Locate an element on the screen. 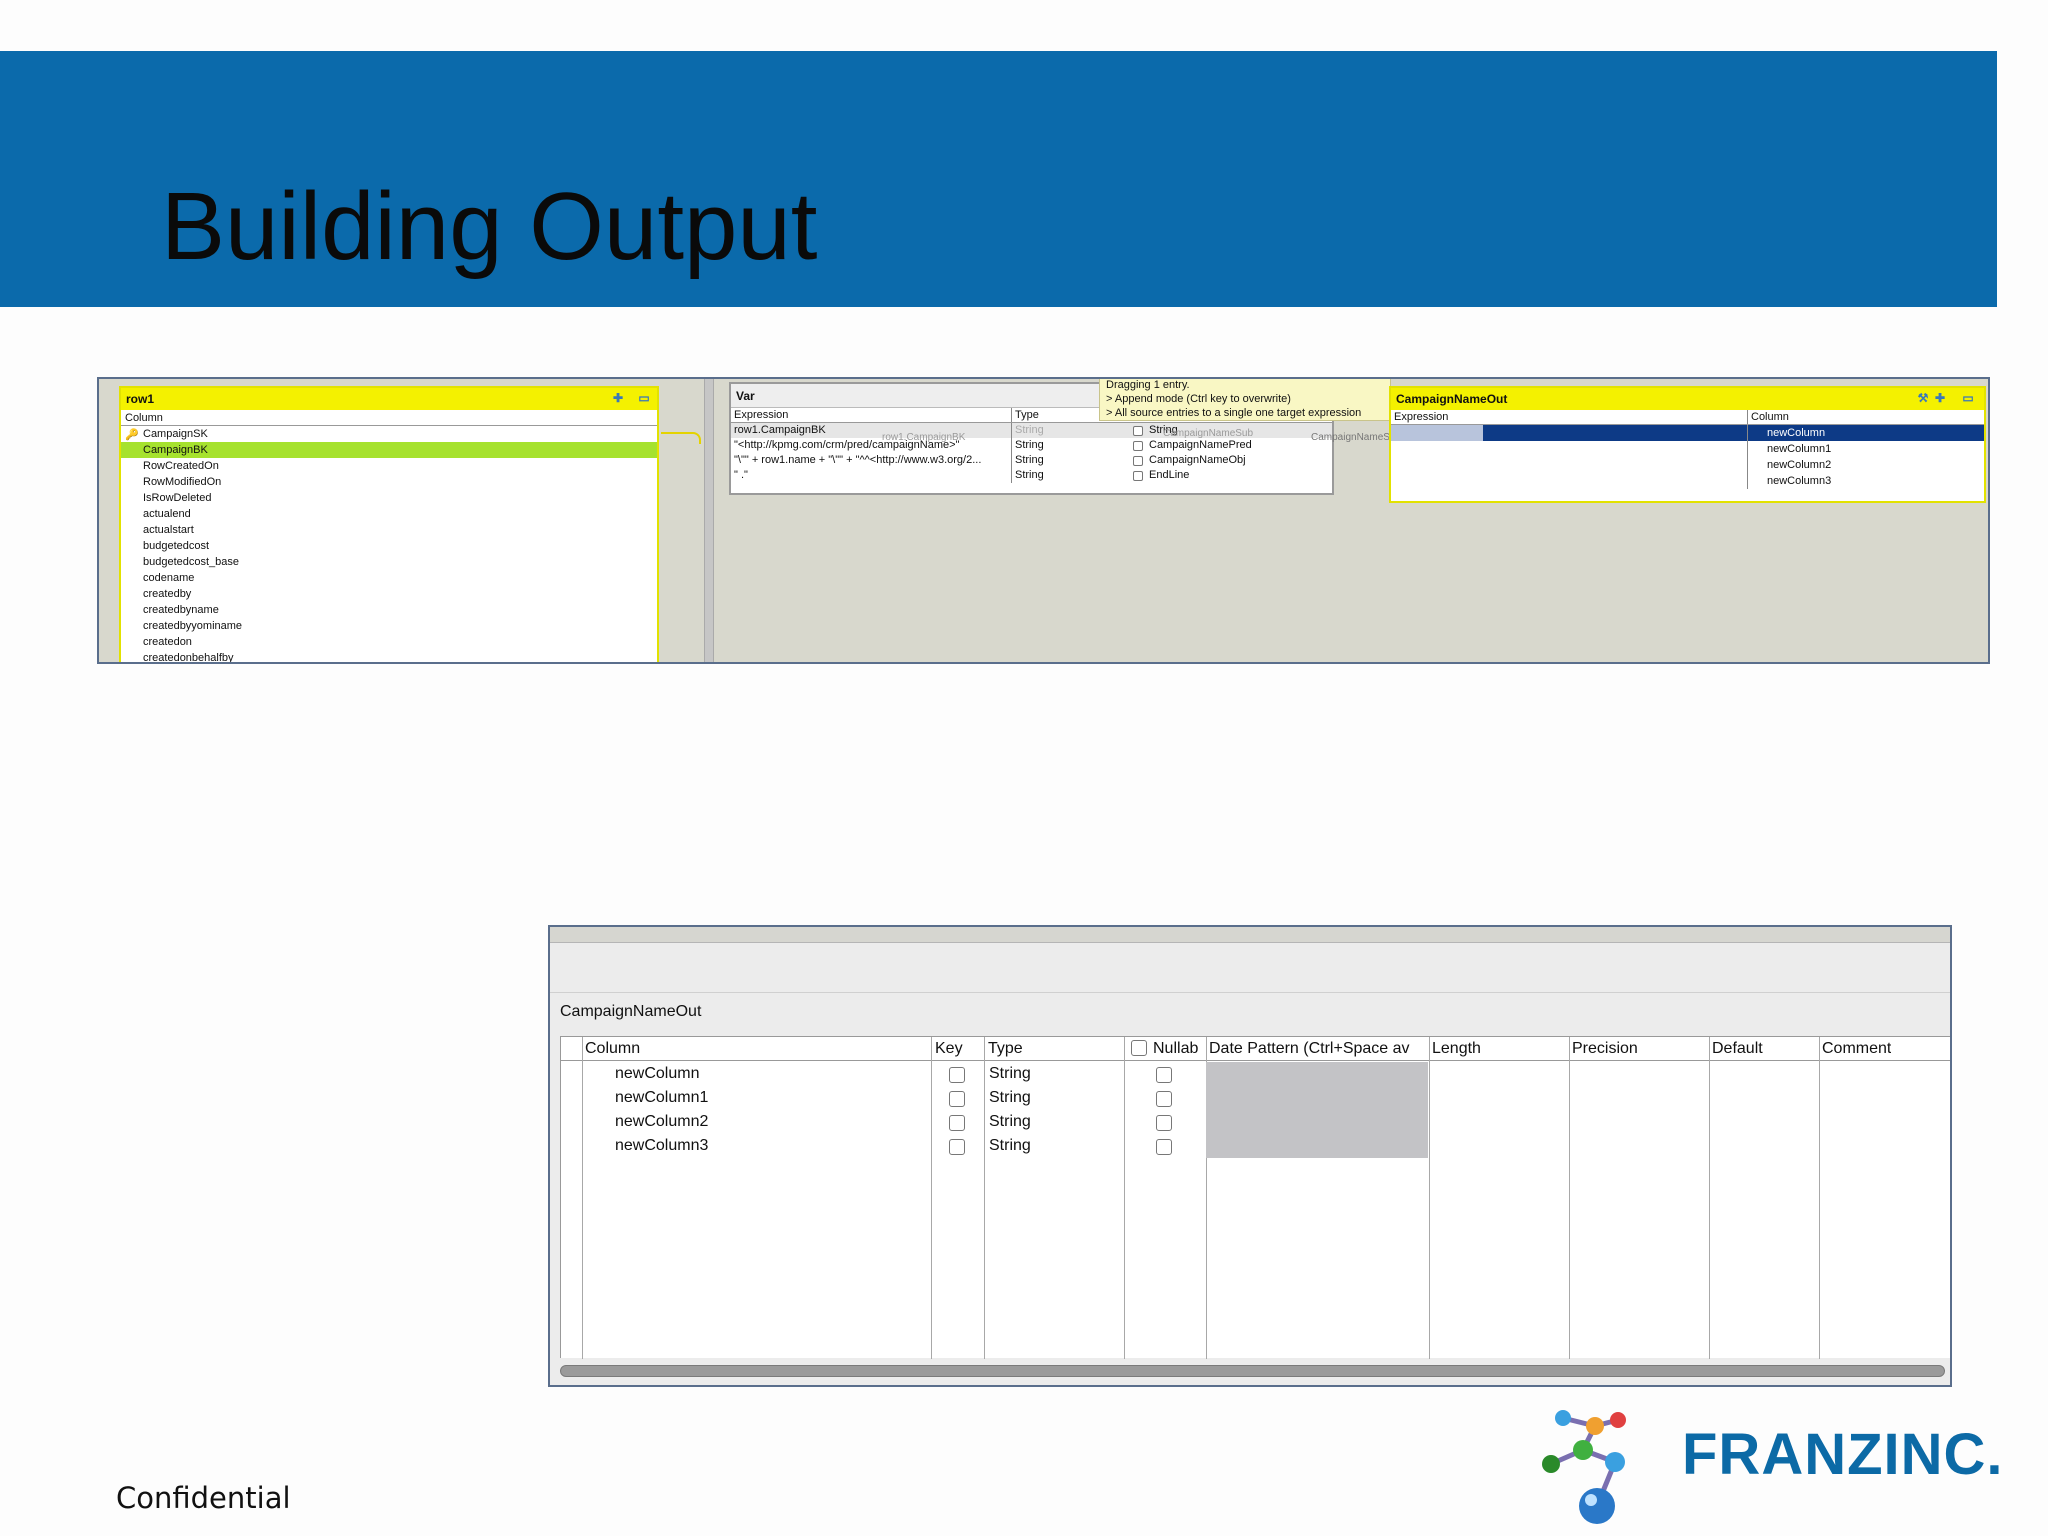 This screenshot has height=1536, width=2048. drag-ghost-expression: row1.CampaignBK is located at coordinates (924, 437).